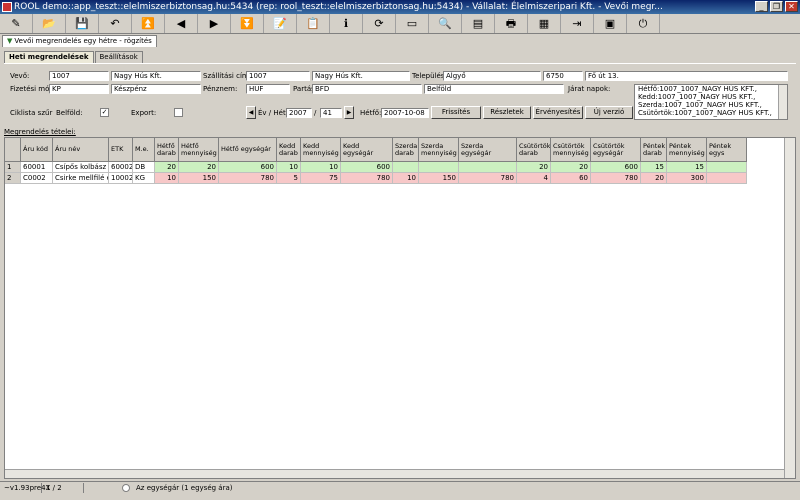  What do you see at coordinates (121, 150) in the screenshot?
I see `column-header: ETK` at bounding box center [121, 150].